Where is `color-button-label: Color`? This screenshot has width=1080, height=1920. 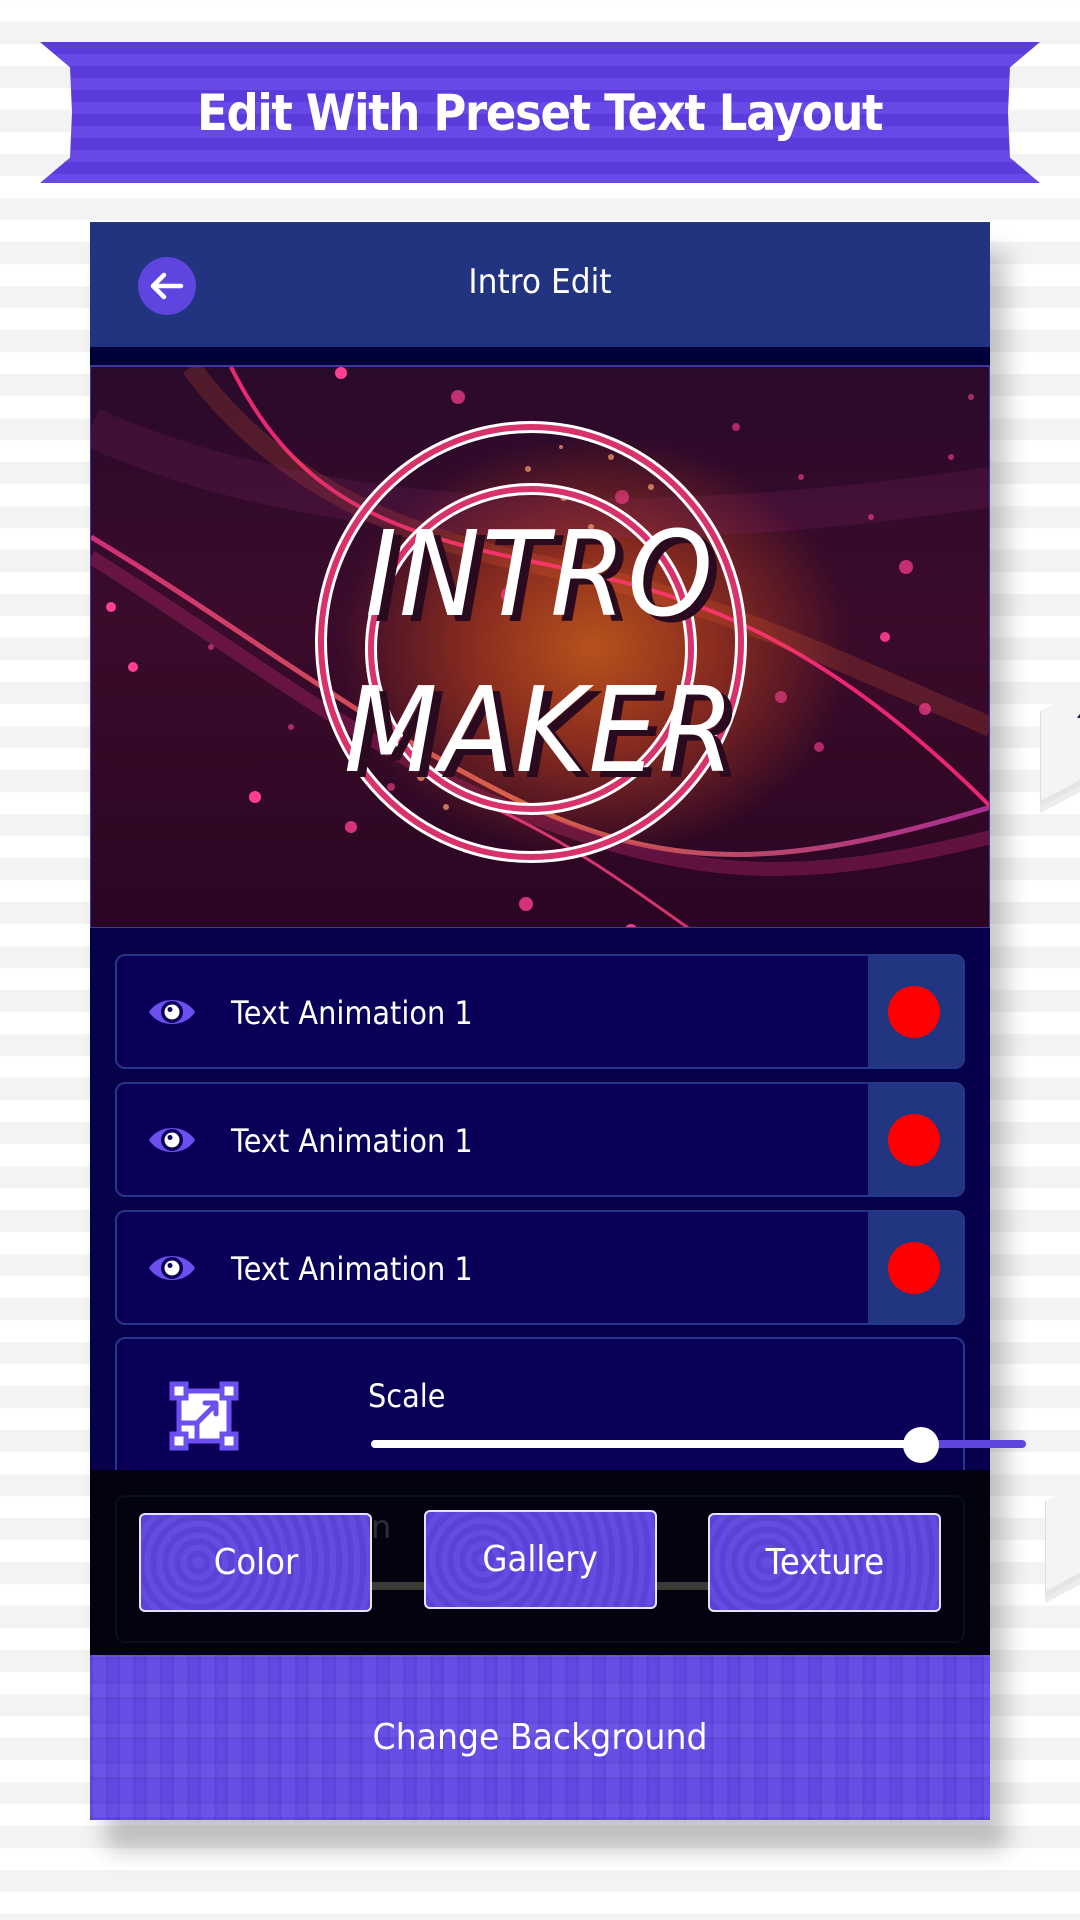
color-button-label: Color is located at coordinates (255, 1562).